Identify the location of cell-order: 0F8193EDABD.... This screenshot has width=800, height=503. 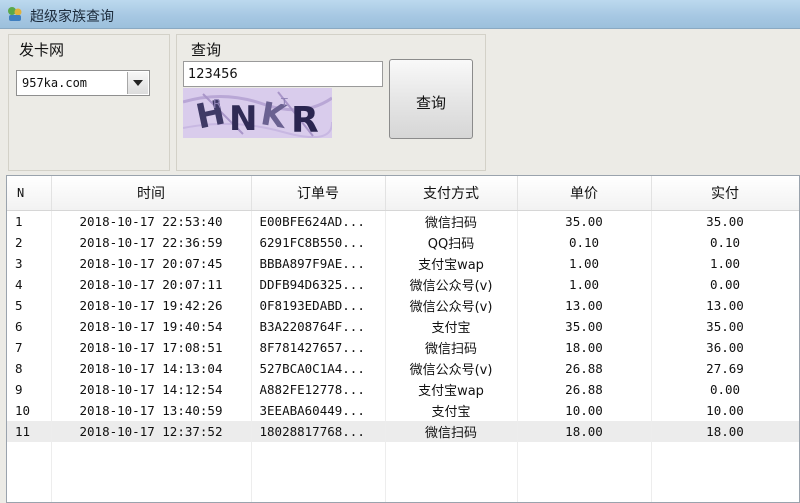
(318, 305).